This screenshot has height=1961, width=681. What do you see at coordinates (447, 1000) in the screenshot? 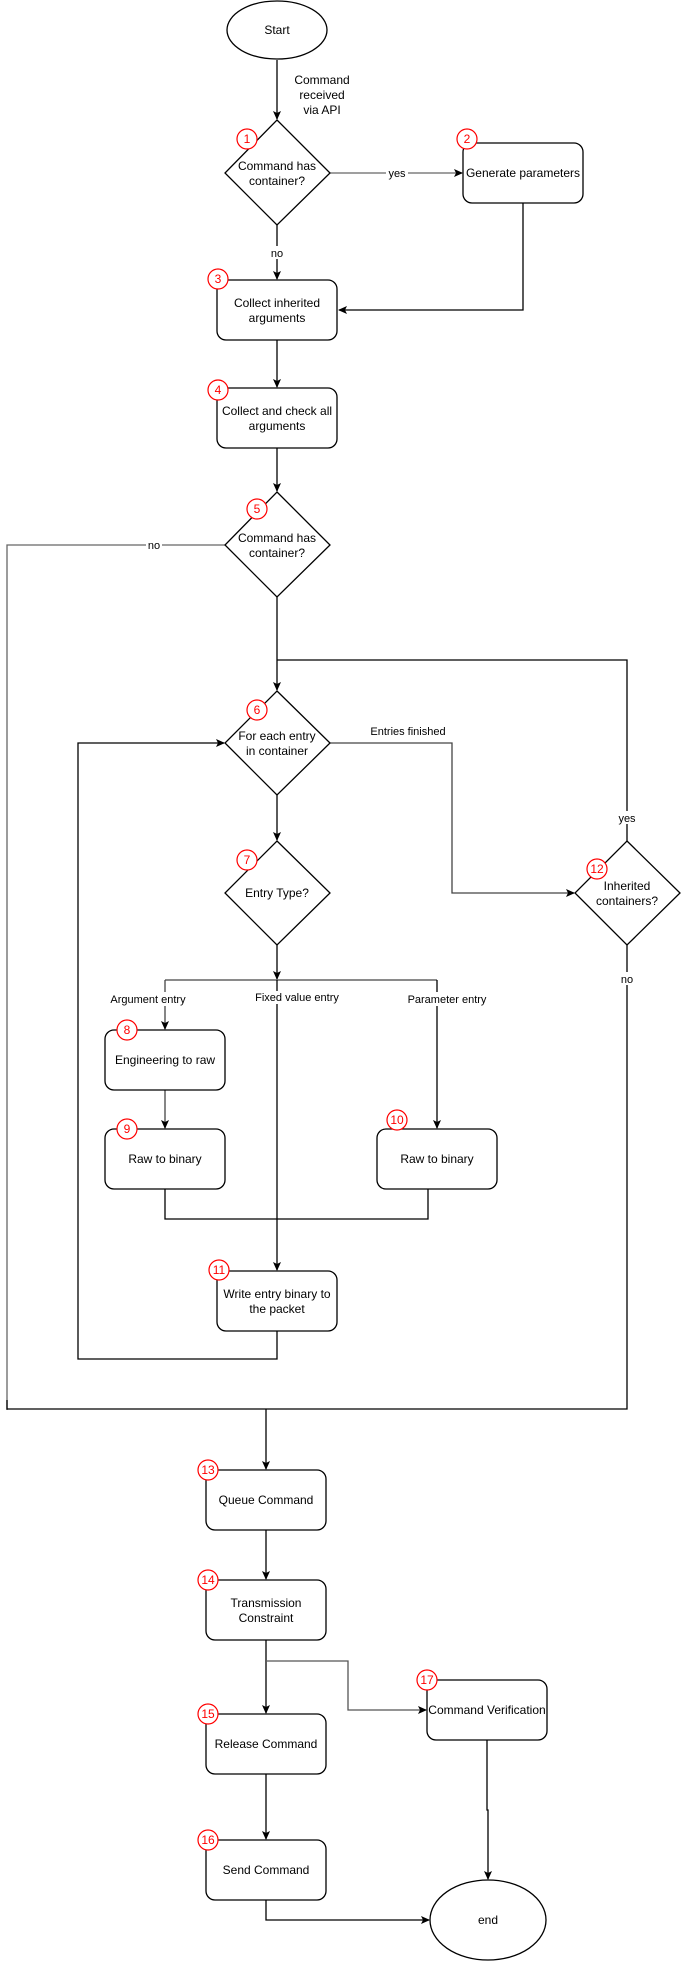
I see `label-parameter-entry: Parameter entry` at bounding box center [447, 1000].